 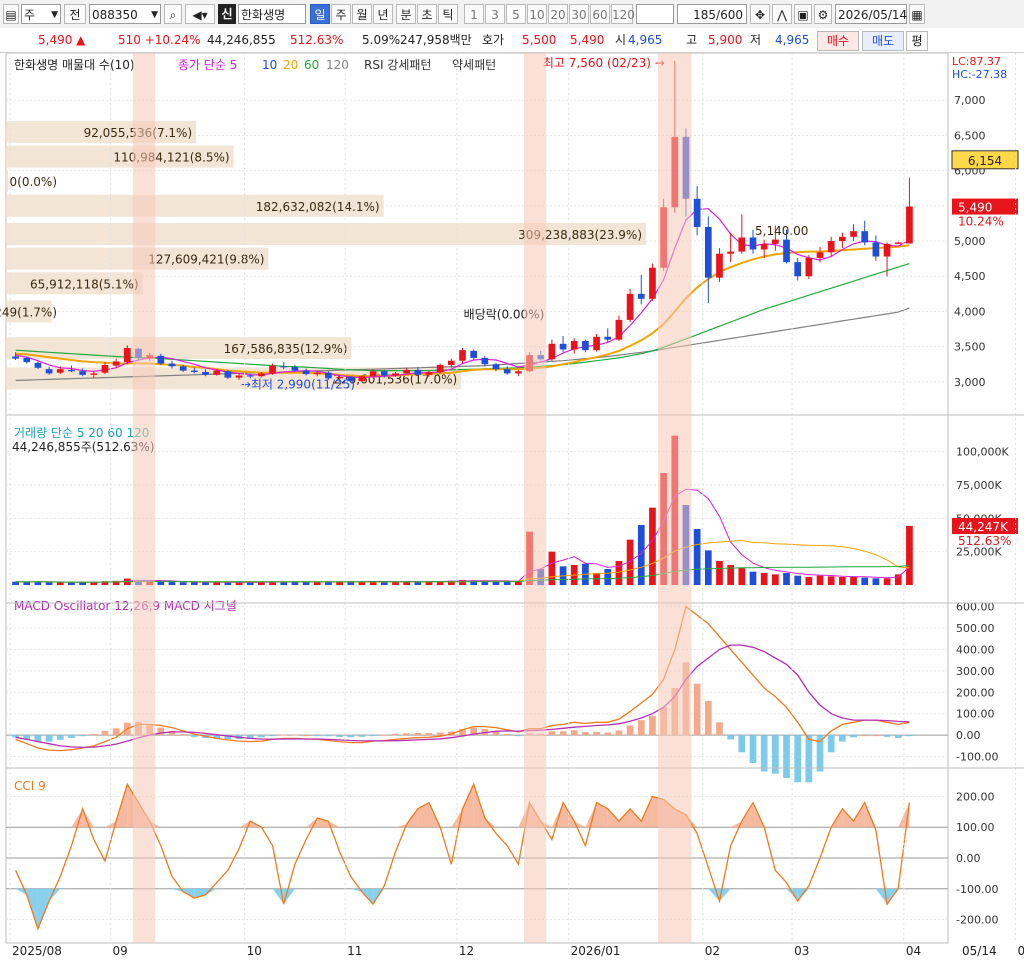 What do you see at coordinates (75, 14) in the screenshot?
I see `prev-button: 전` at bounding box center [75, 14].